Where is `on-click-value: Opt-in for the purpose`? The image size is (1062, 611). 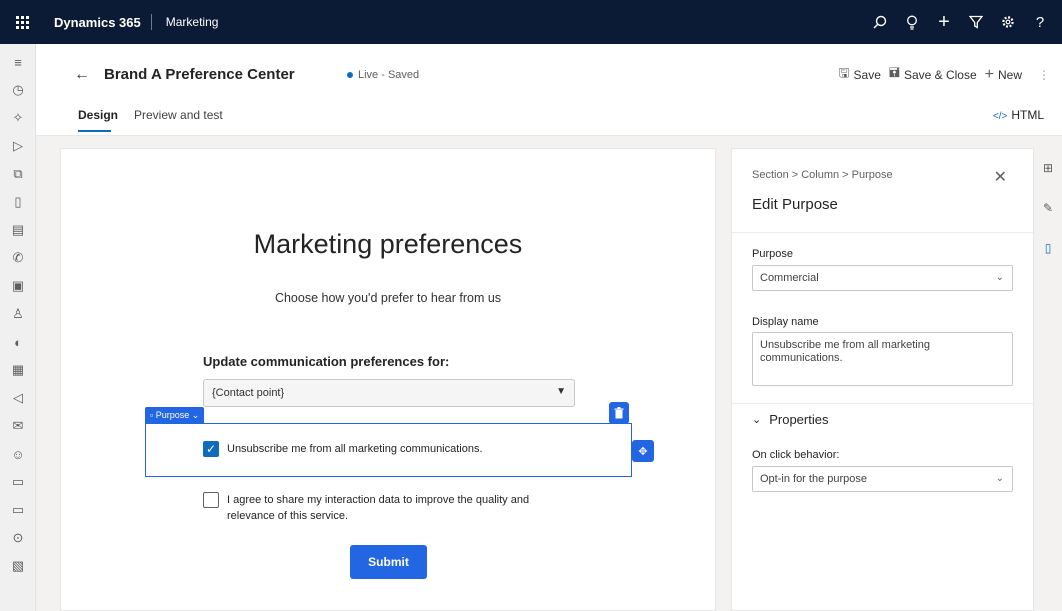
on-click-value: Opt-in for the purpose is located at coordinates (814, 479).